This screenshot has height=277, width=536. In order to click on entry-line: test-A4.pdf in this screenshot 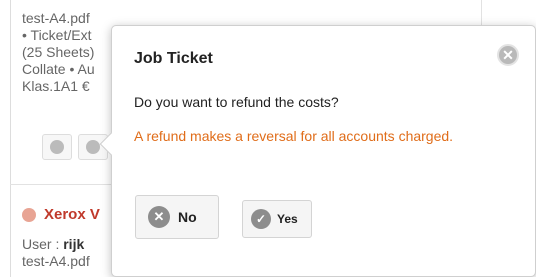, I will do `click(56, 18)`.